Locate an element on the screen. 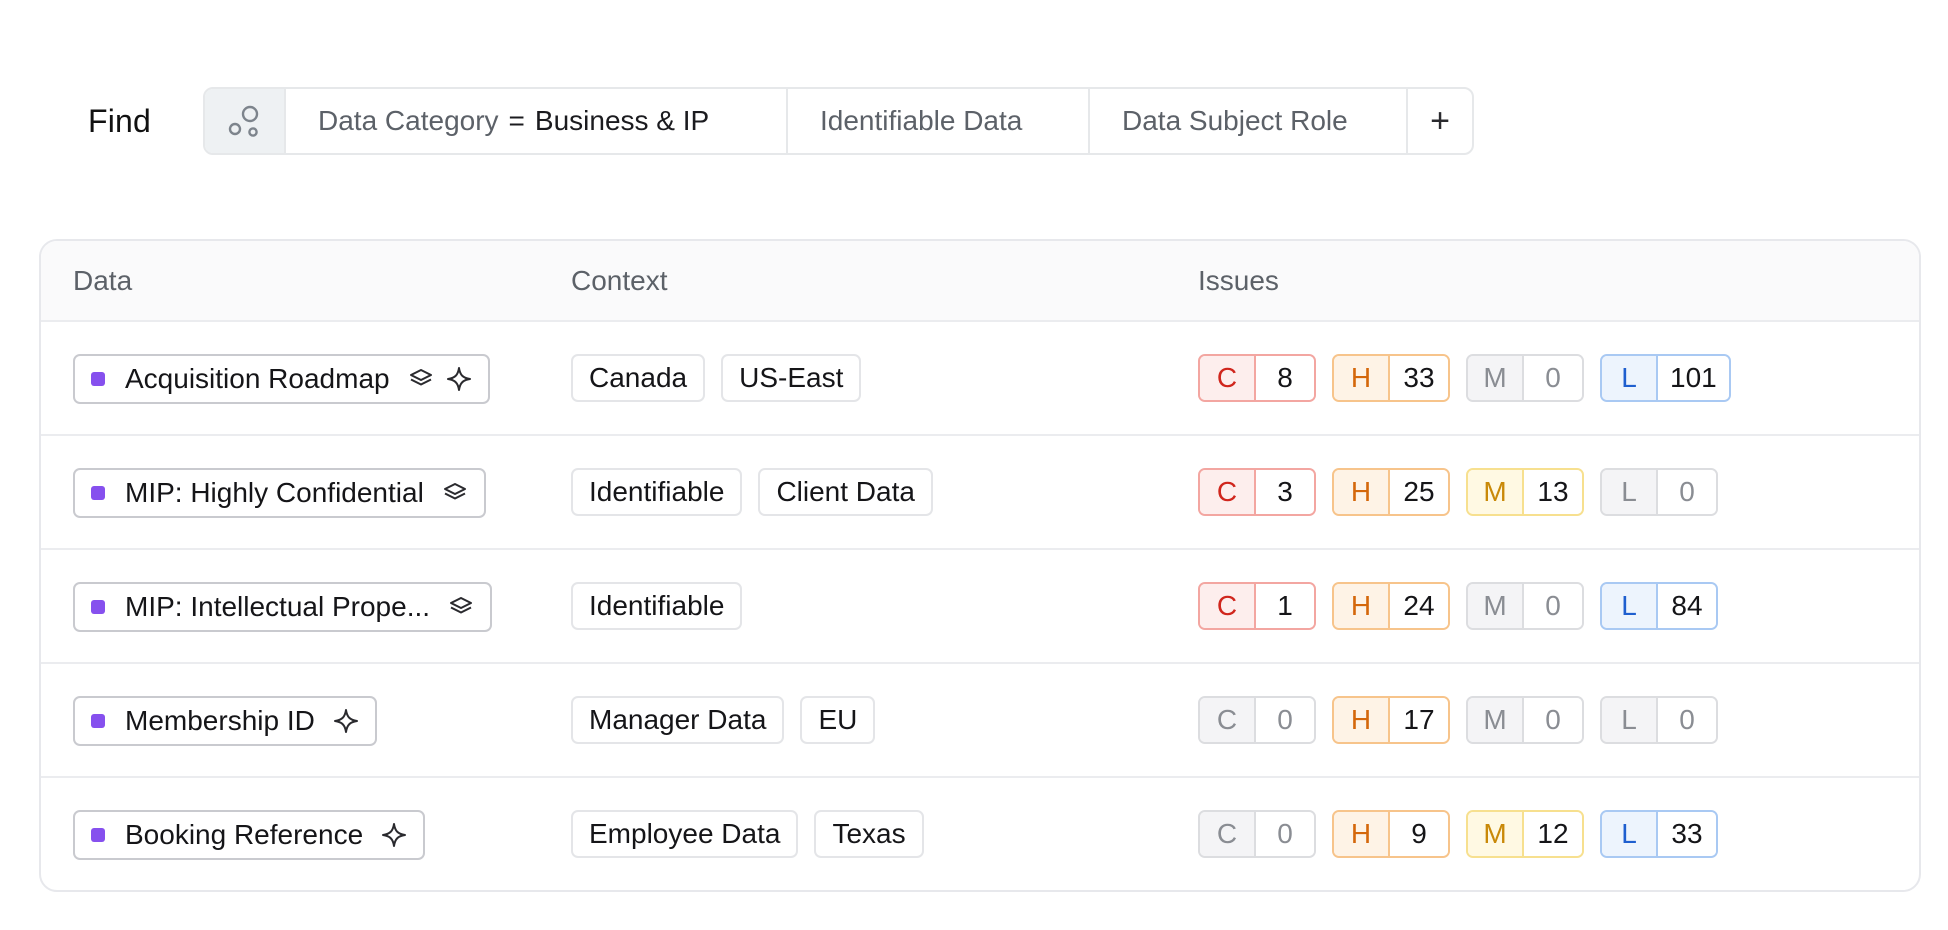  data-item-chip: Booking Reference is located at coordinates (249, 835).